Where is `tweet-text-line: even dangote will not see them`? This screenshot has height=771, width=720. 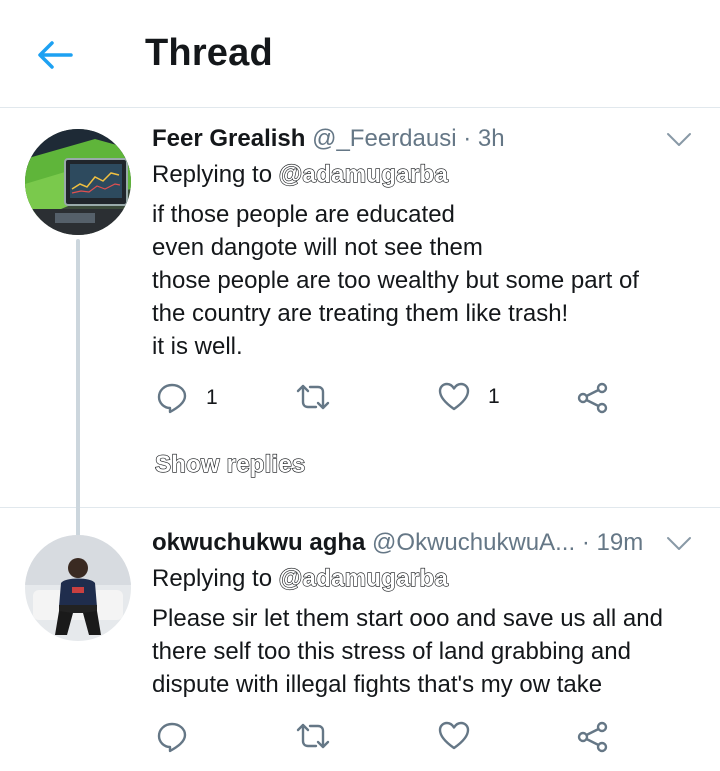 tweet-text-line: even dangote will not see them is located at coordinates (317, 247).